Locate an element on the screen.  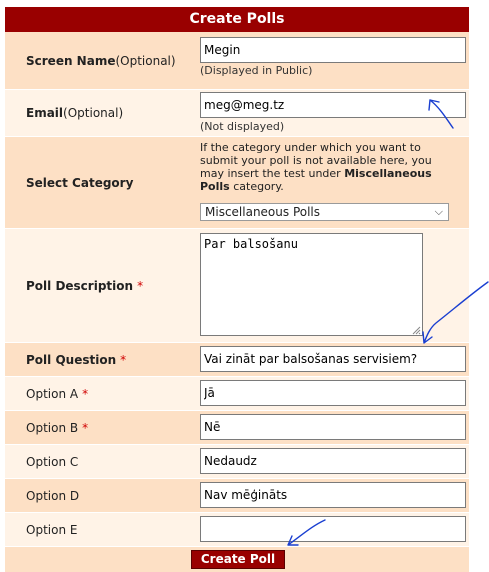
question-input is located at coordinates (333, 359).